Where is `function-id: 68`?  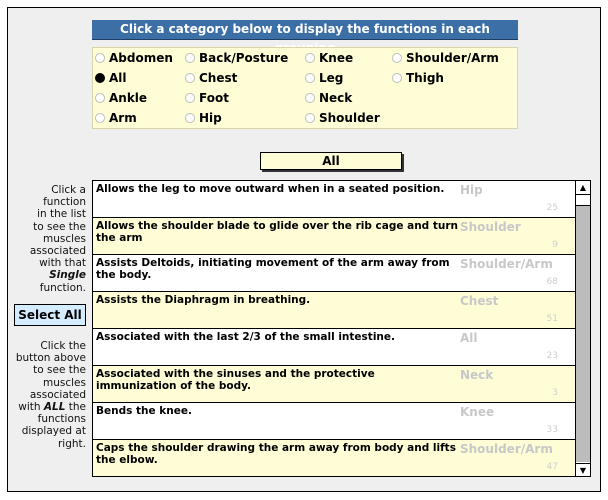 function-id: 68 is located at coordinates (552, 282).